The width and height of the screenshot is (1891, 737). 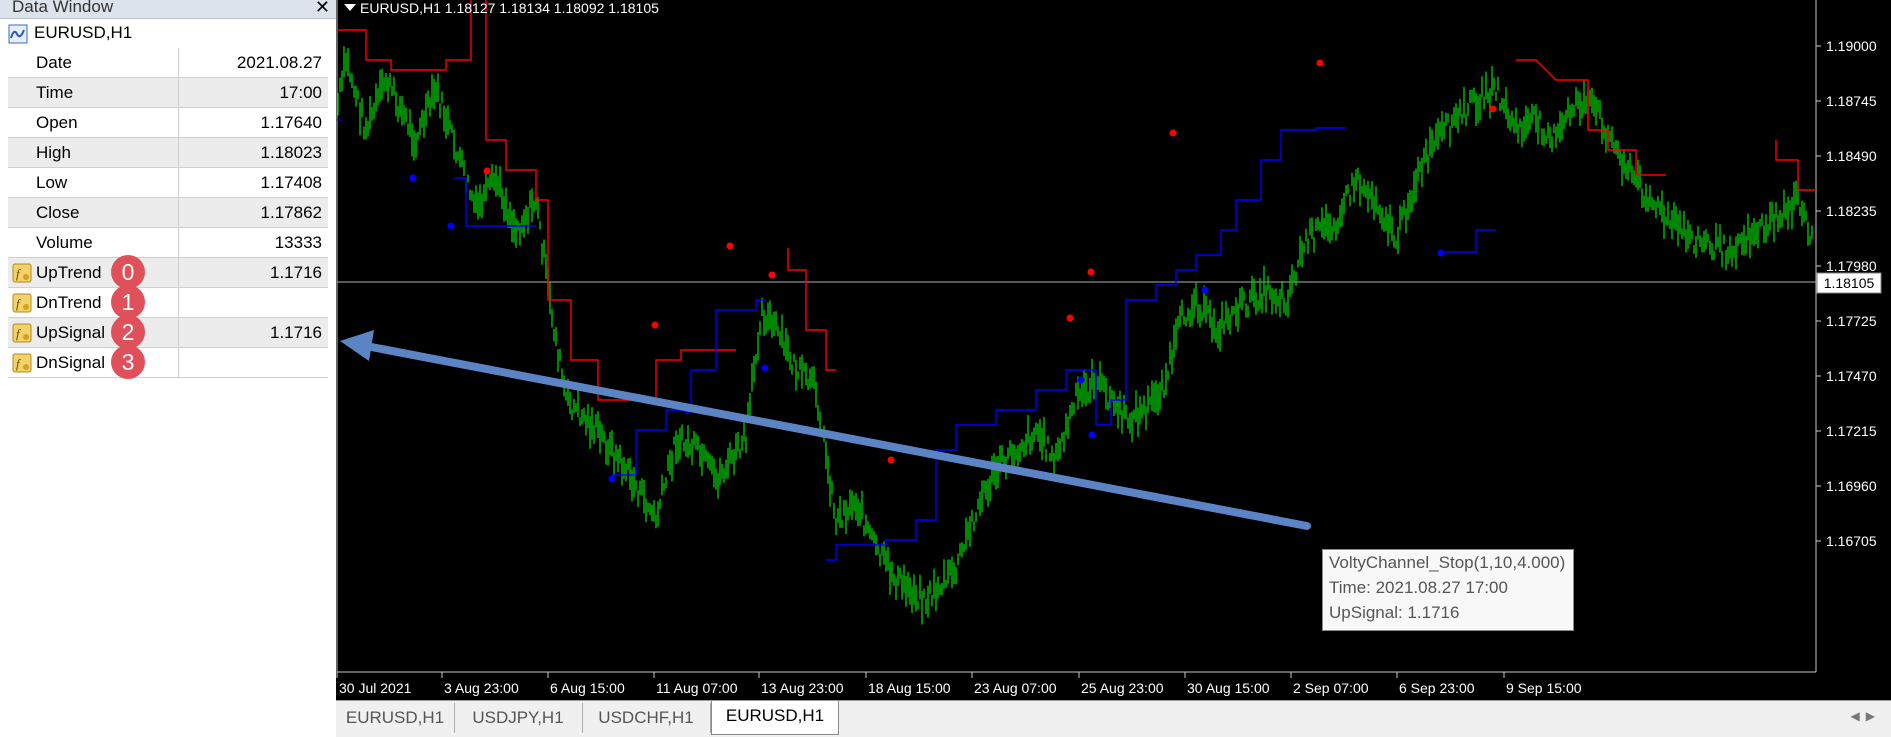 What do you see at coordinates (1849, 283) in the screenshot?
I see `current-price-label: 1.18105` at bounding box center [1849, 283].